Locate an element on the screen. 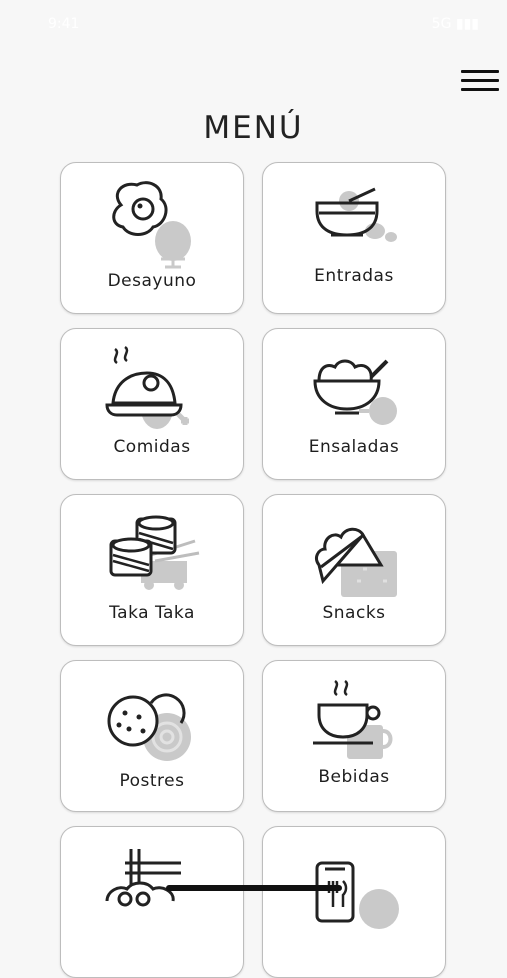 This screenshot has width=507, height=978. category-card-bebidas: Bebidas is located at coordinates (354, 736).